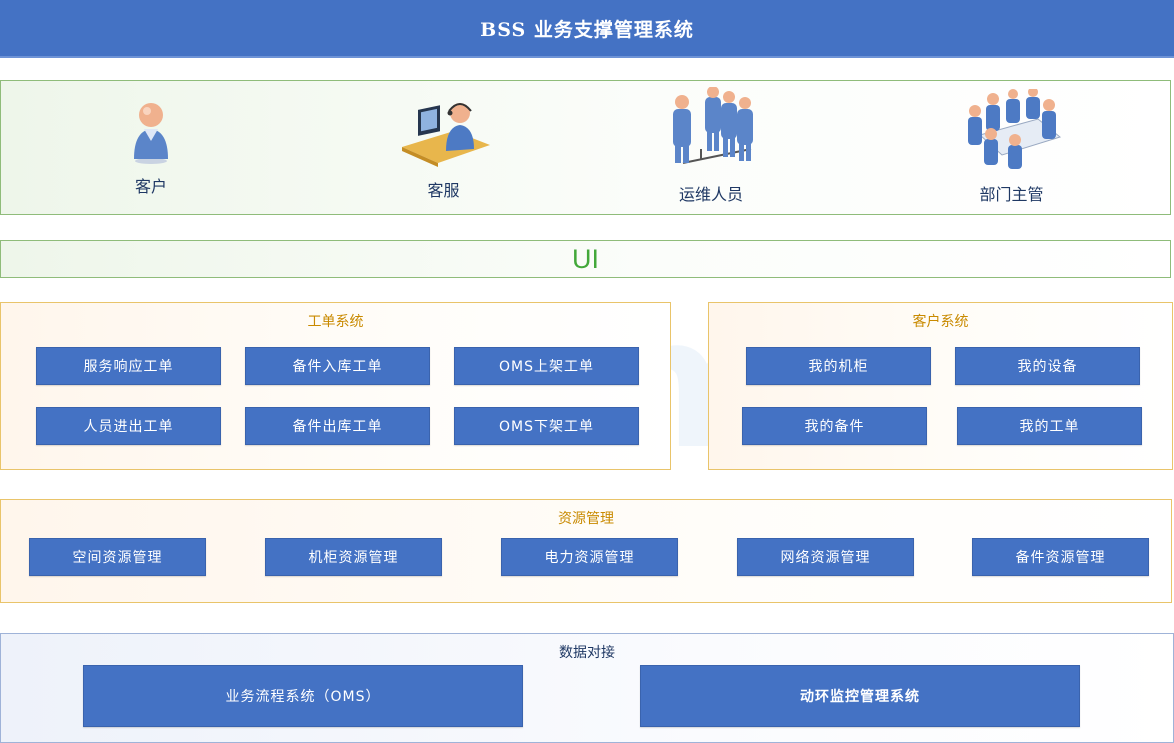  Describe the element at coordinates (335, 322) in the screenshot. I see `group-title: 工单系统` at that location.